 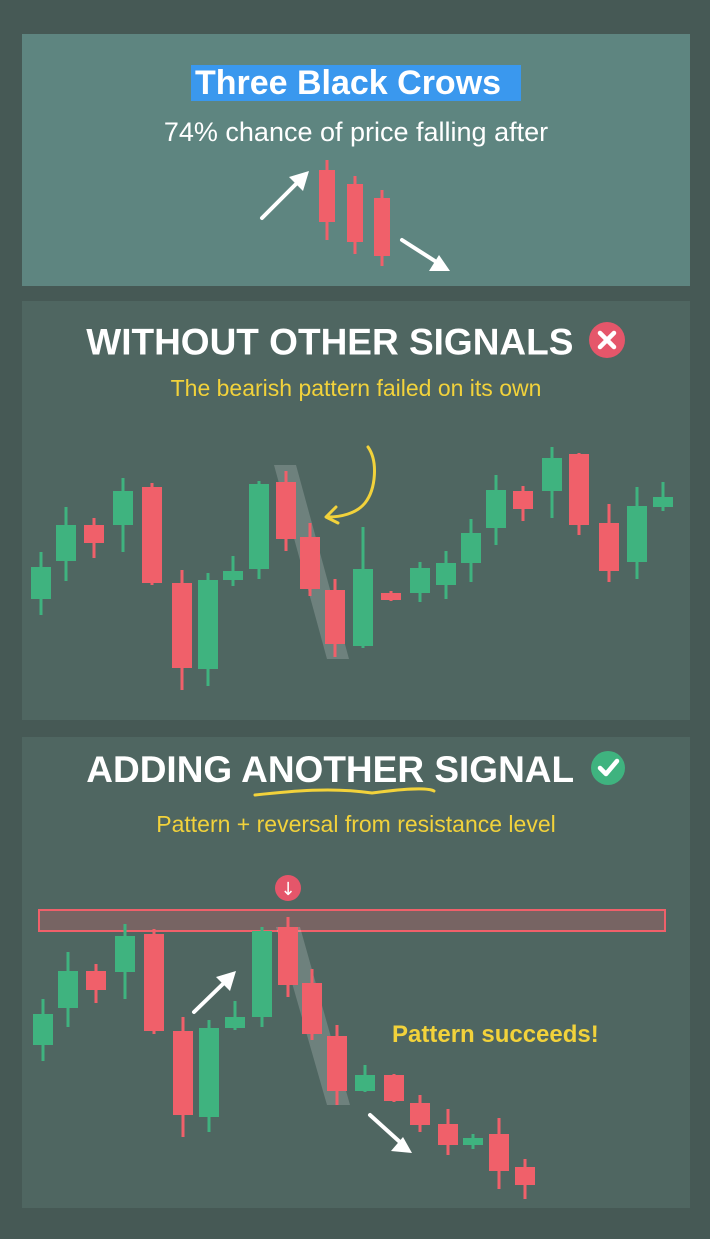 I want to click on down-arrow-marker-icon: ↓, so click(x=288, y=888).